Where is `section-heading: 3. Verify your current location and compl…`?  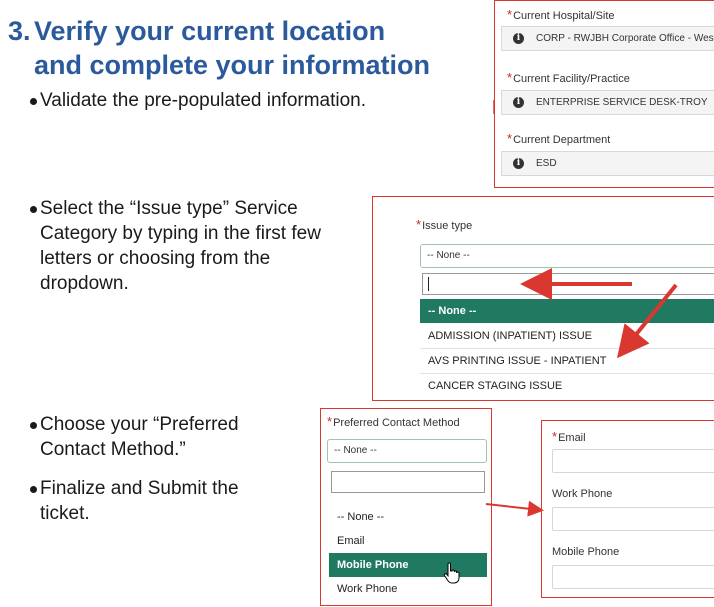
section-heading: 3. Verify your current location and compl… is located at coordinates (238, 48).